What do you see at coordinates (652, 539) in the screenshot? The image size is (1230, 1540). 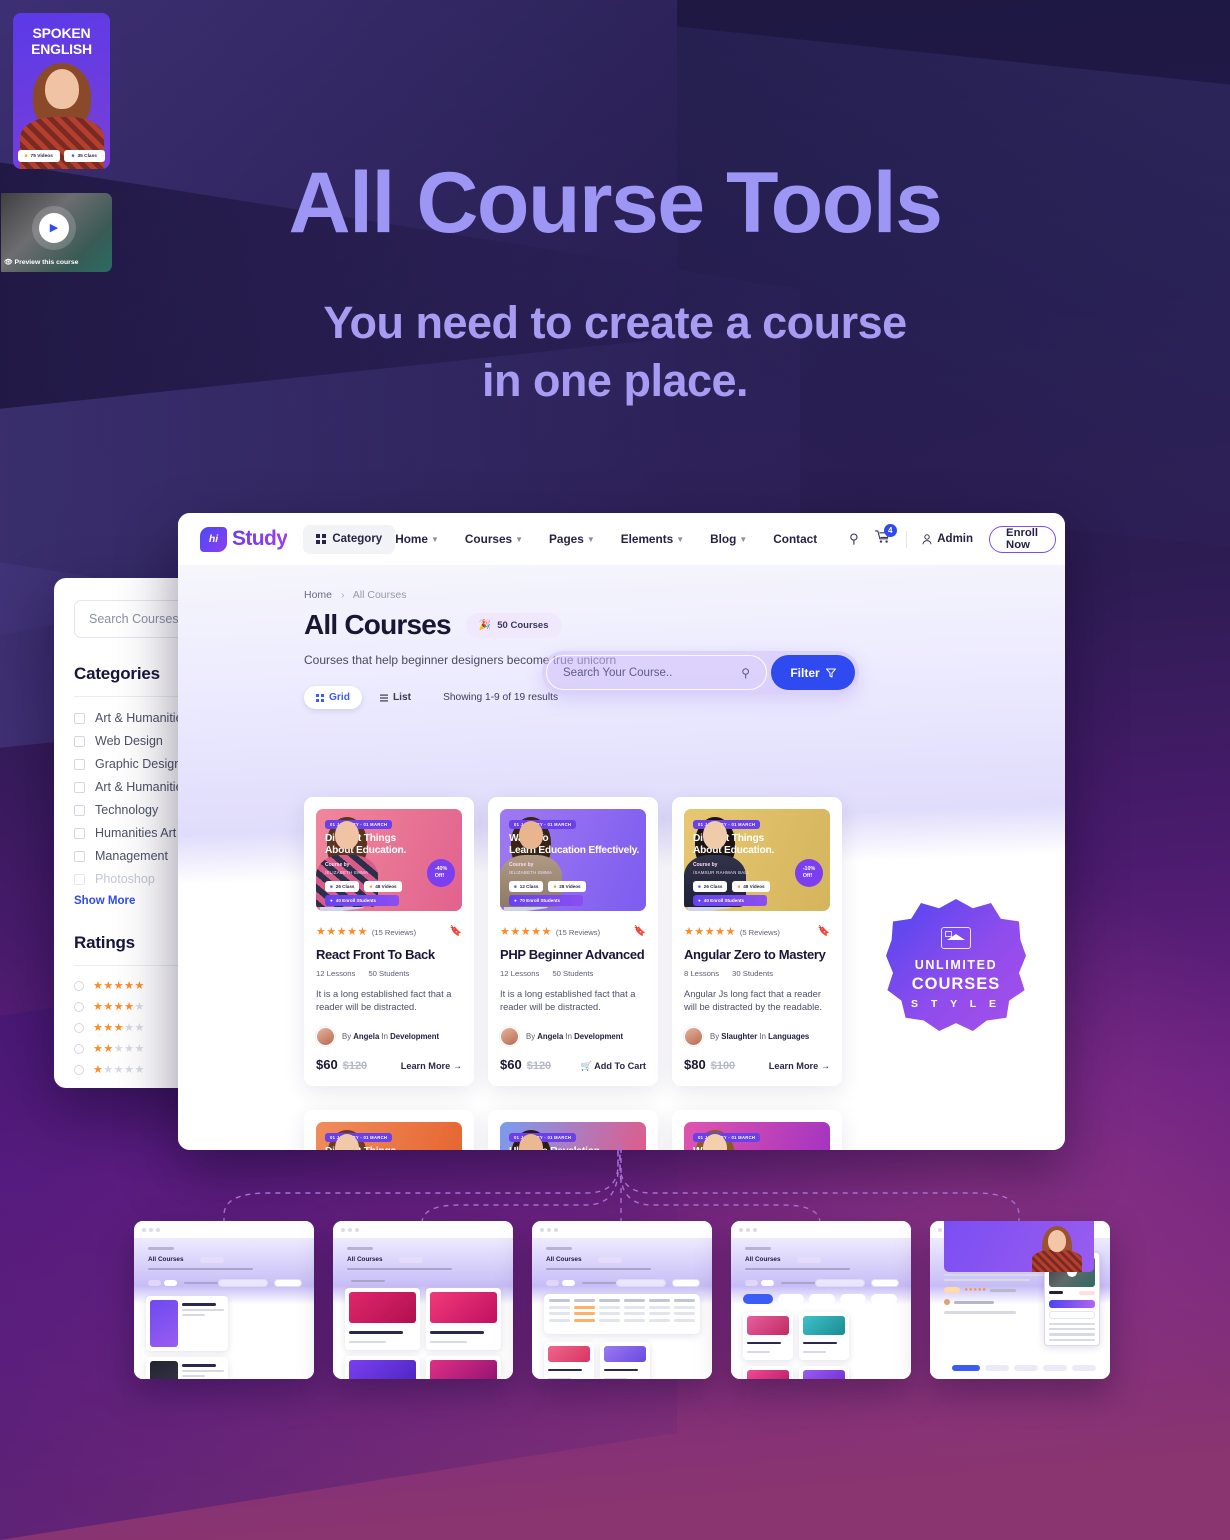 I see `nav-item-elements: Elements ▼` at bounding box center [652, 539].